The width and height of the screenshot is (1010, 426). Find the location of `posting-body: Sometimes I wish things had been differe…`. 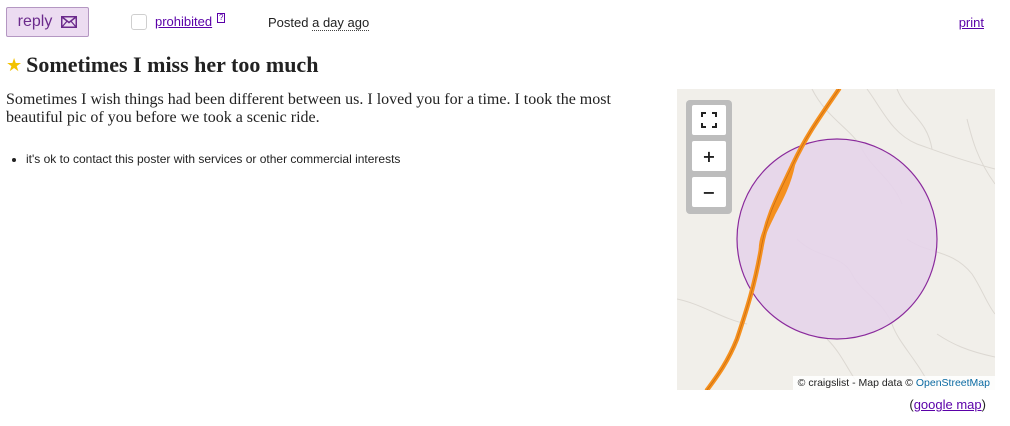

posting-body: Sometimes I wish things had been differe… is located at coordinates (308, 108).